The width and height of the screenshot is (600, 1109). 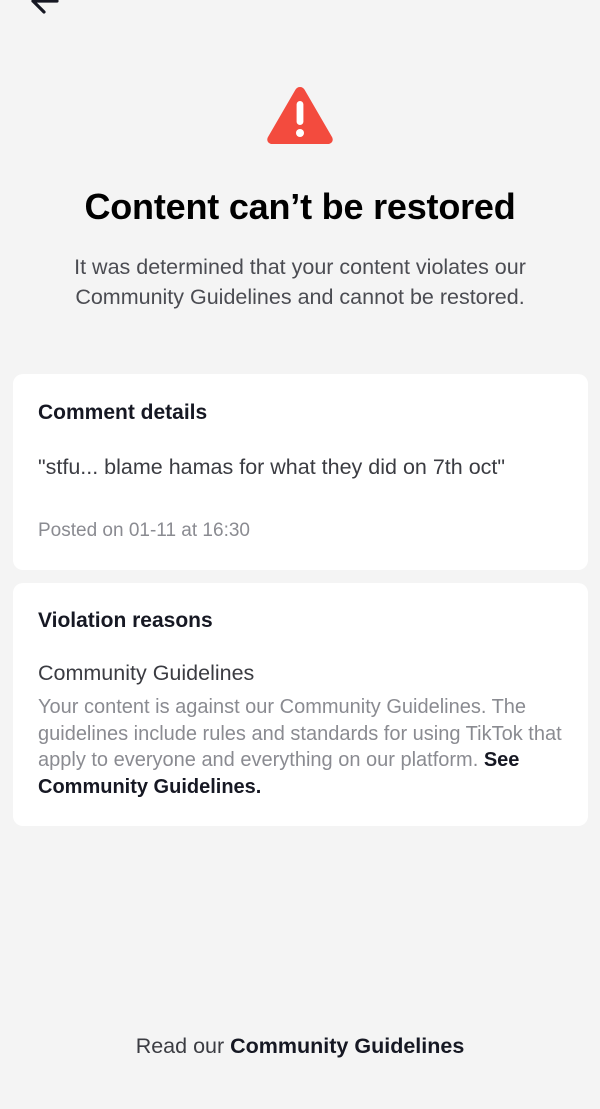 I want to click on reason-title: Community Guidelines, so click(x=146, y=673).